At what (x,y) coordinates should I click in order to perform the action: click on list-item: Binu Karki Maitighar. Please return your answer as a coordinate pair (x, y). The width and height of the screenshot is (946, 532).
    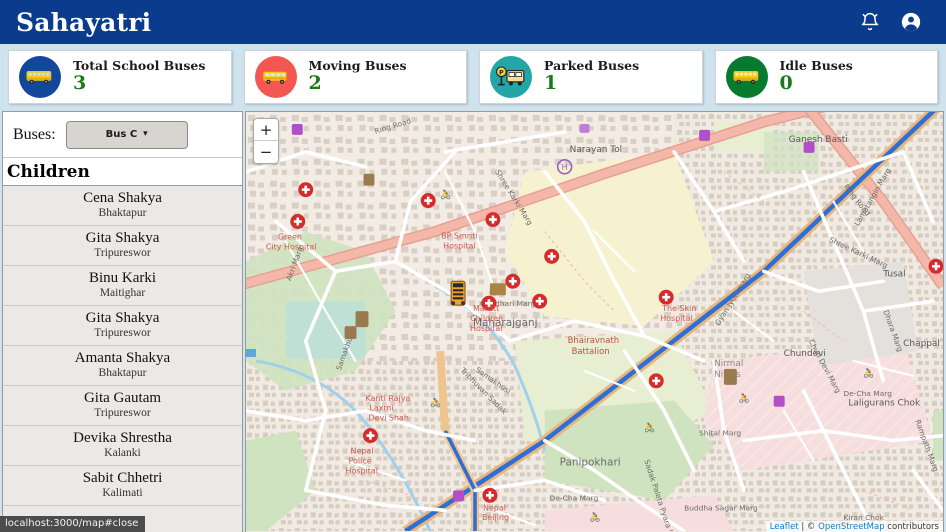
    Looking at the image, I should click on (122, 286).